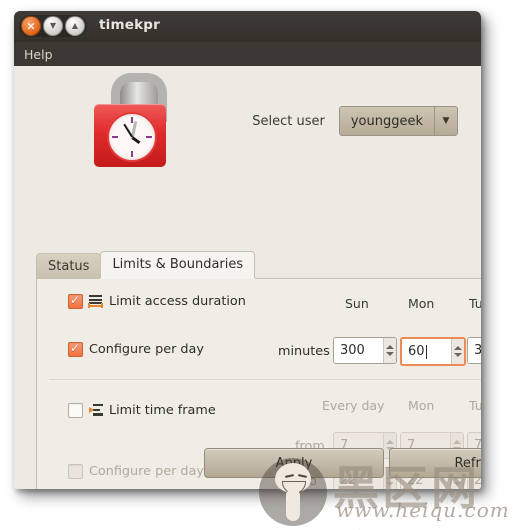  Describe the element at coordinates (95, 301) in the screenshot. I see `list-lines-icon` at that location.